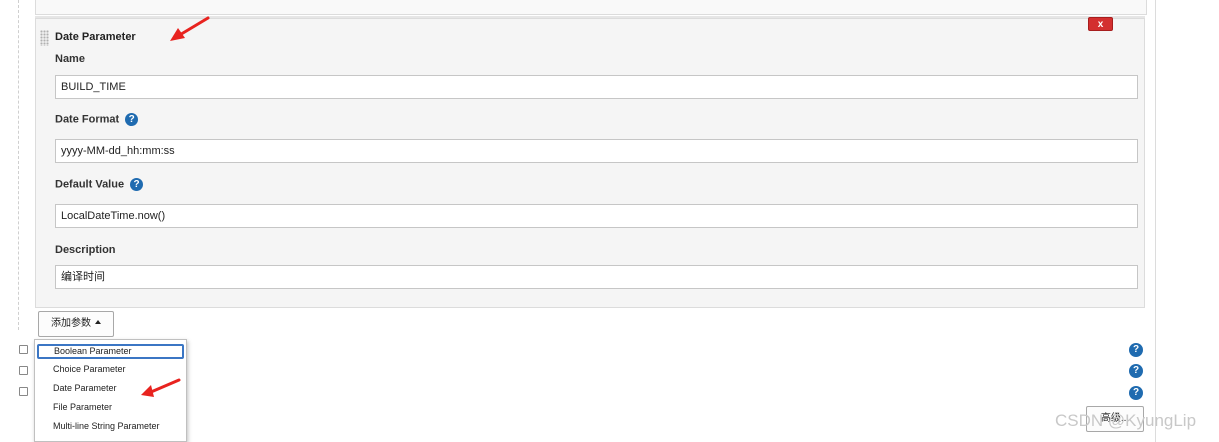  Describe the element at coordinates (1126, 420) in the screenshot. I see `watermark: CSDN @KyungLip` at that location.